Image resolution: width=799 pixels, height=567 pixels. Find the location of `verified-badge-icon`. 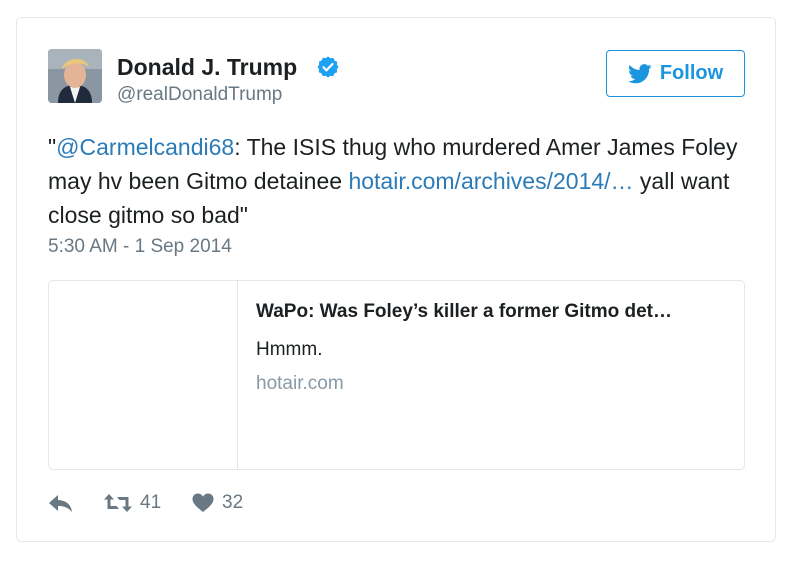

verified-badge-icon is located at coordinates (328, 67).